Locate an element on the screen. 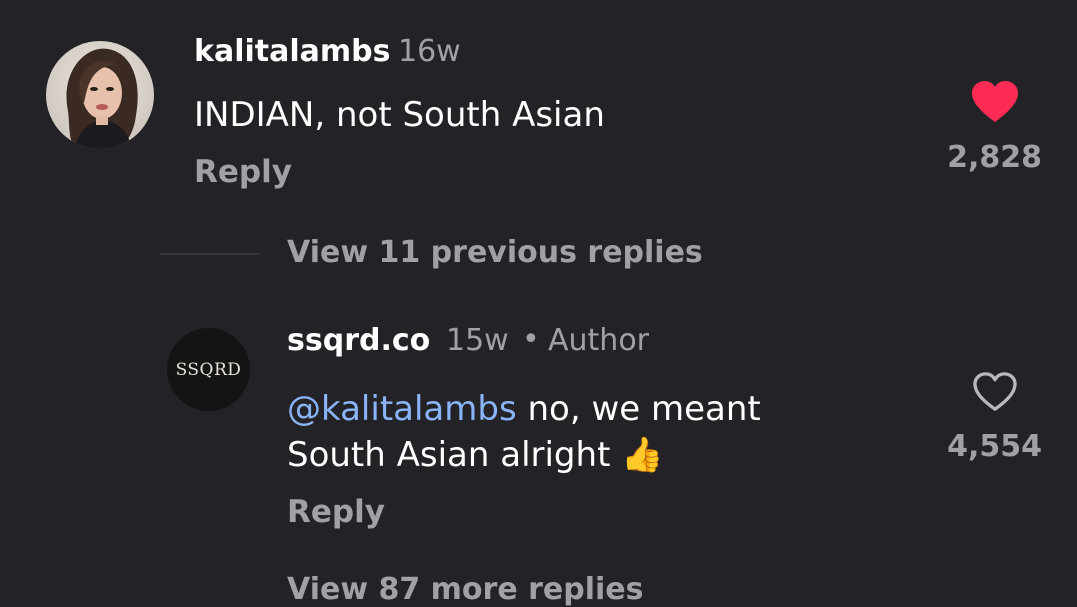 The image size is (1077, 607). reply-text-line1: @kalitalambs no, we meant is located at coordinates (524, 409).